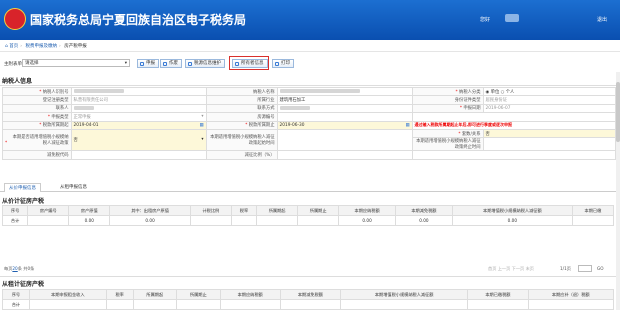 This screenshot has width=620, height=312. I want to click on col-header: 本期已缴税额, so click(498, 294).